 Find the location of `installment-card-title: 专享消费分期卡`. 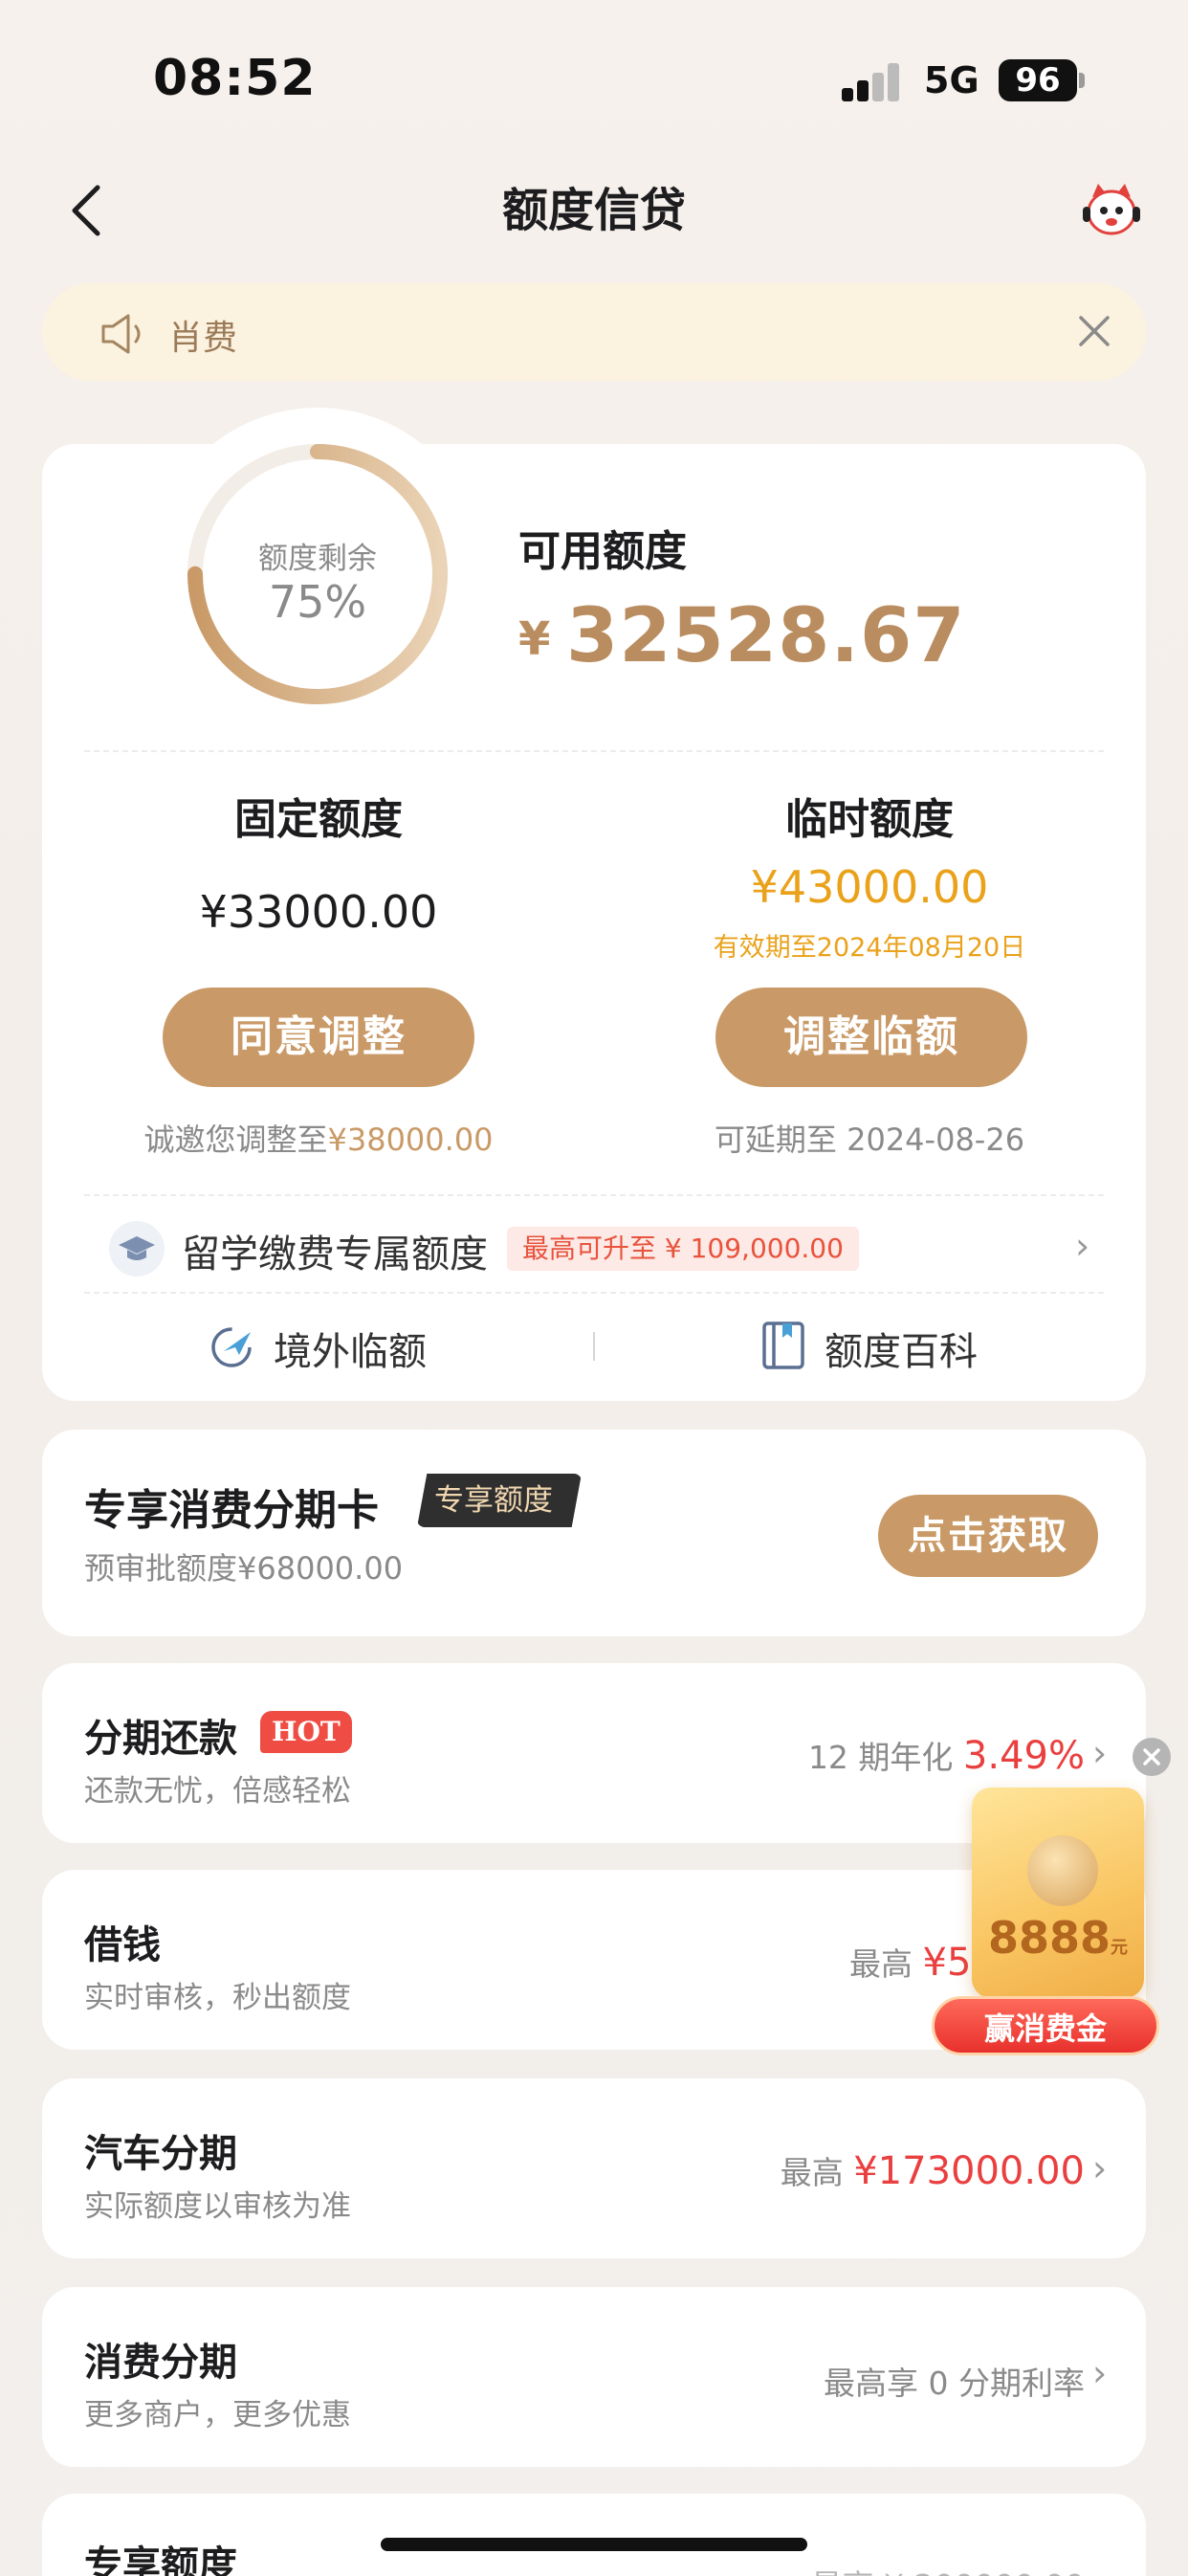

installment-card-title: 专享消费分期卡 is located at coordinates (231, 1510).